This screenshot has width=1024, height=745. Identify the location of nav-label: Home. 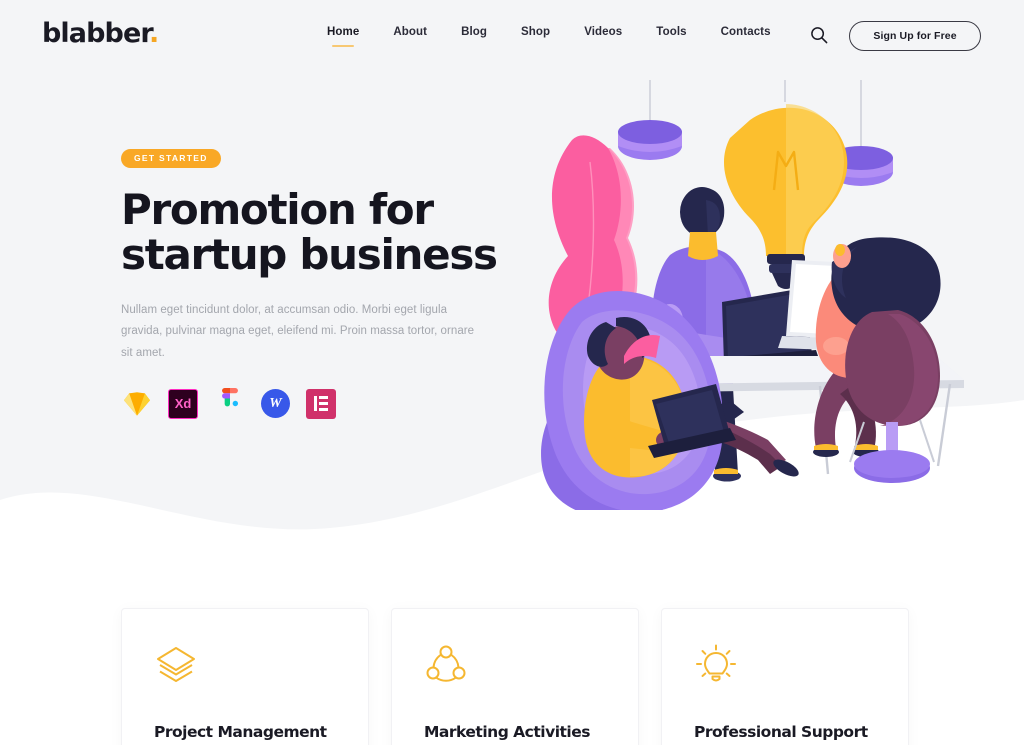
(343, 32).